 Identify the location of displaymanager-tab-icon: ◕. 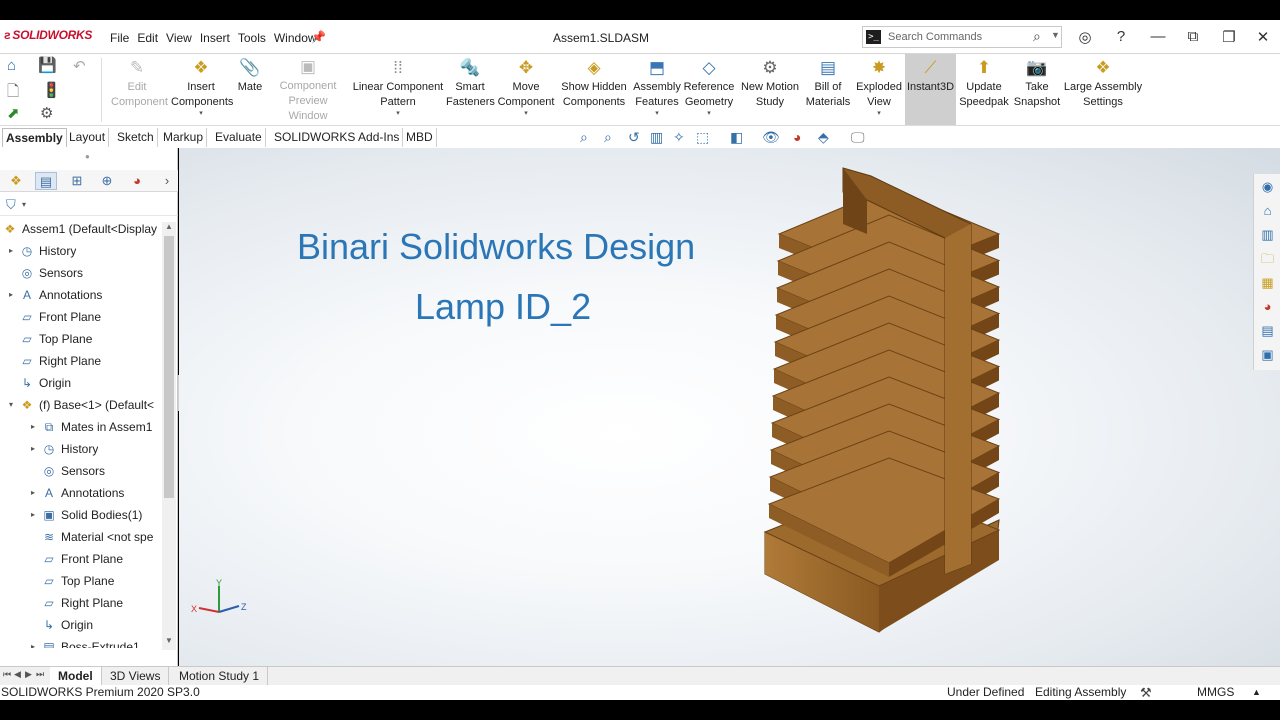
(137, 181).